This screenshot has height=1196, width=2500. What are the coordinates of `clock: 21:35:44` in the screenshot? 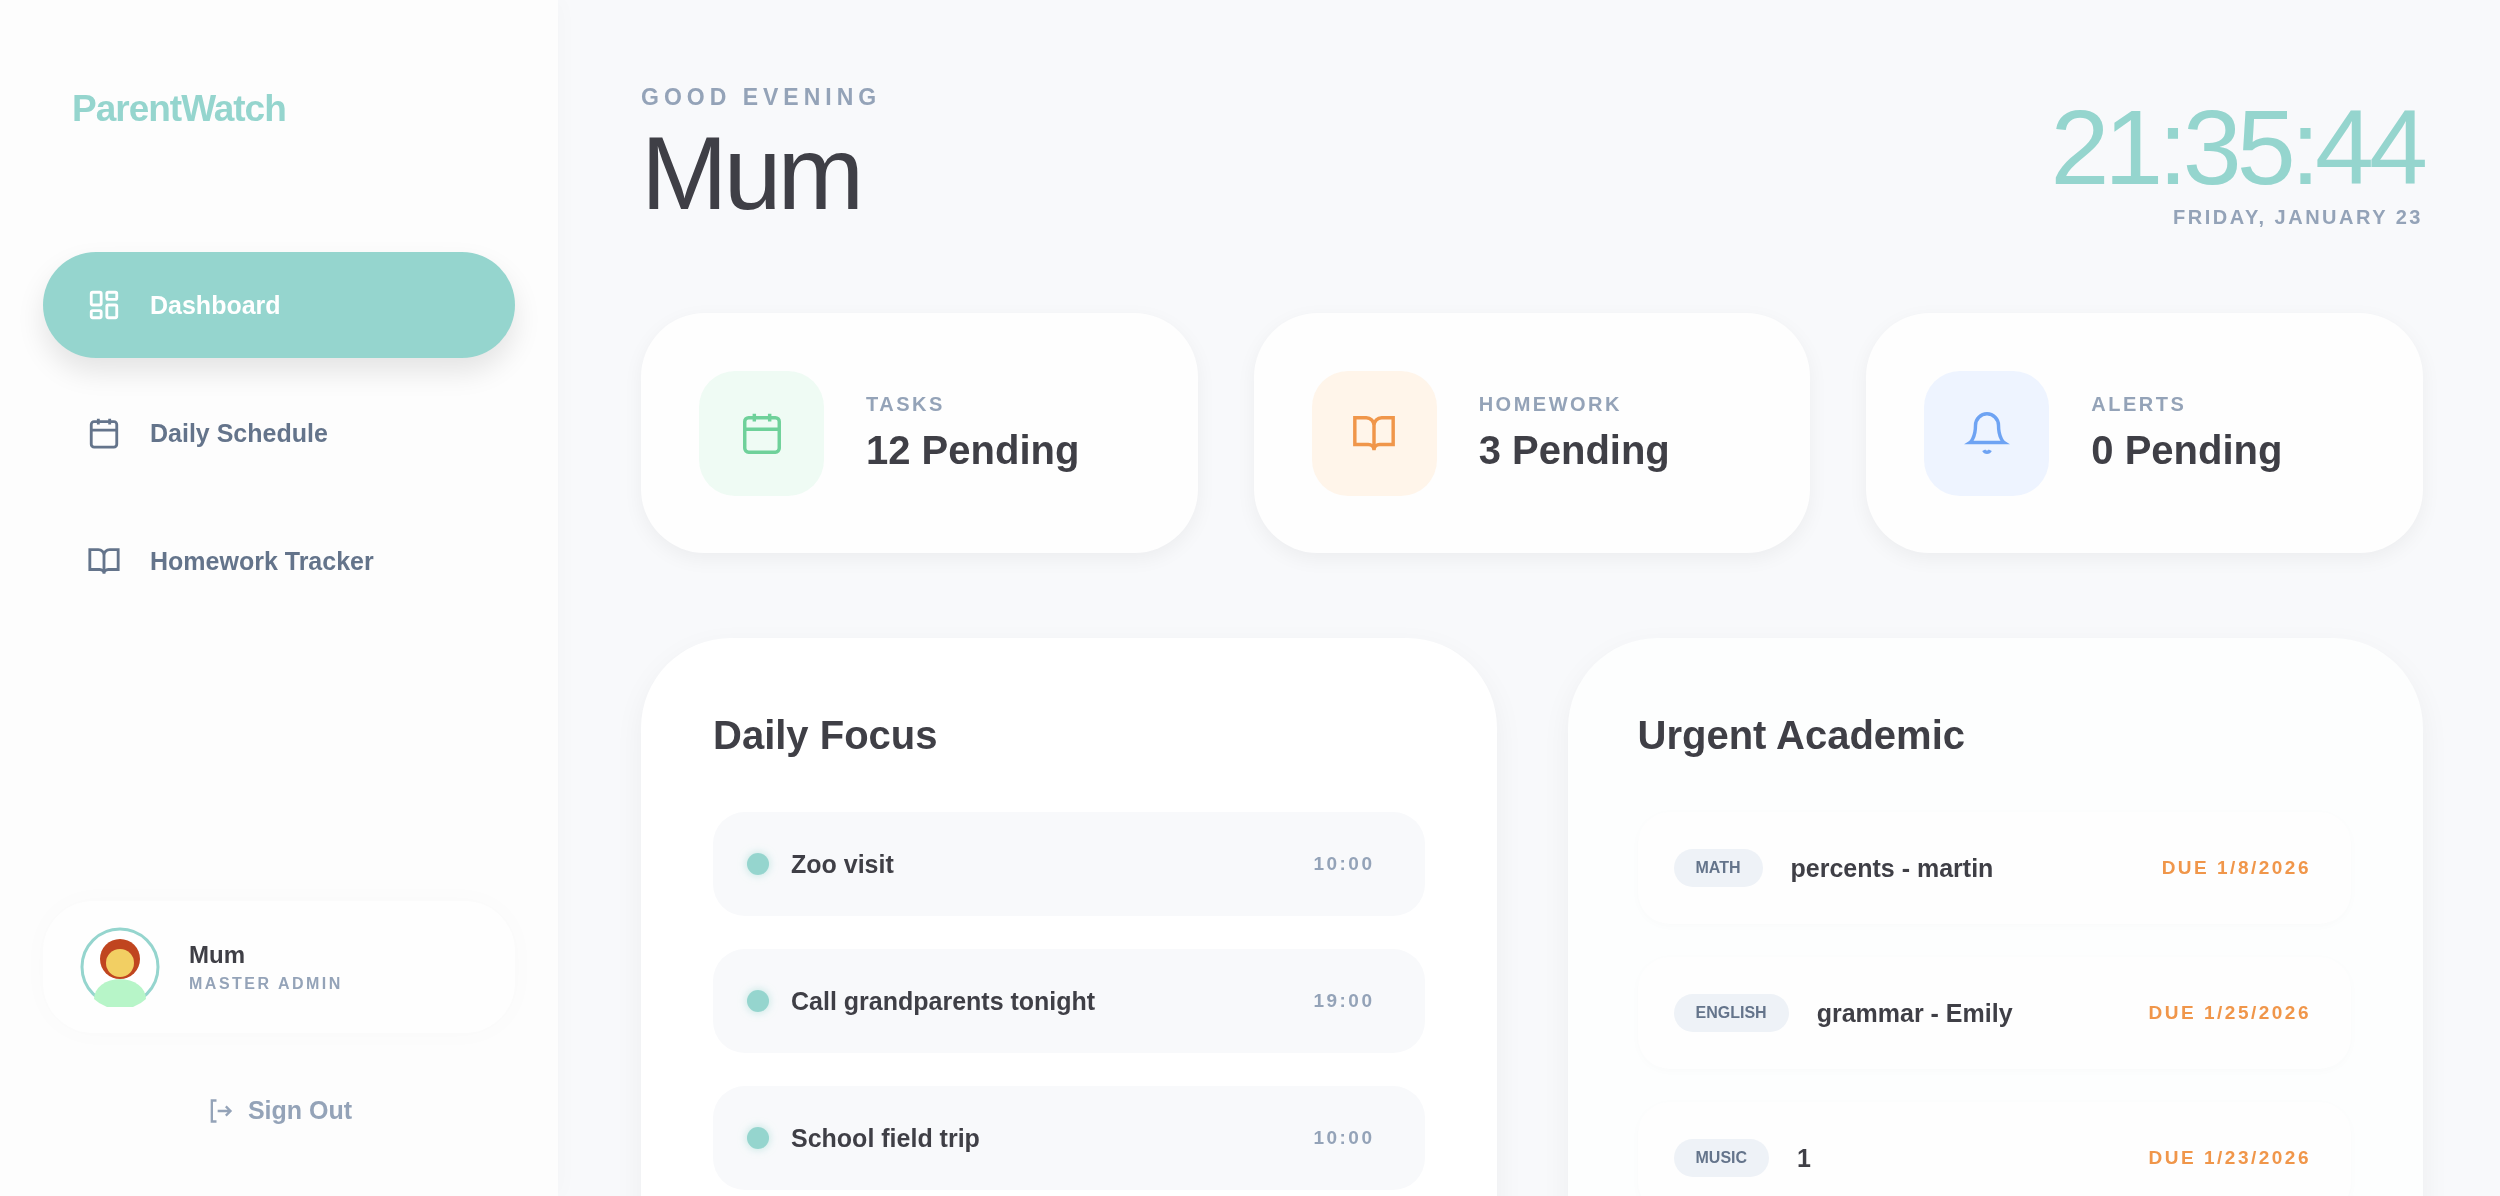 It's located at (2236, 147).